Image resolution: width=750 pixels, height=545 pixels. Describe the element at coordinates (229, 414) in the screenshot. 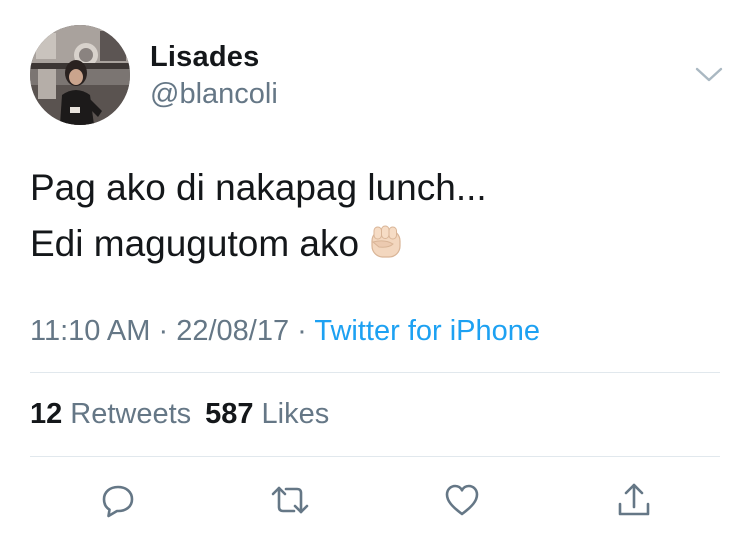

I see `likes-count: 587` at that location.